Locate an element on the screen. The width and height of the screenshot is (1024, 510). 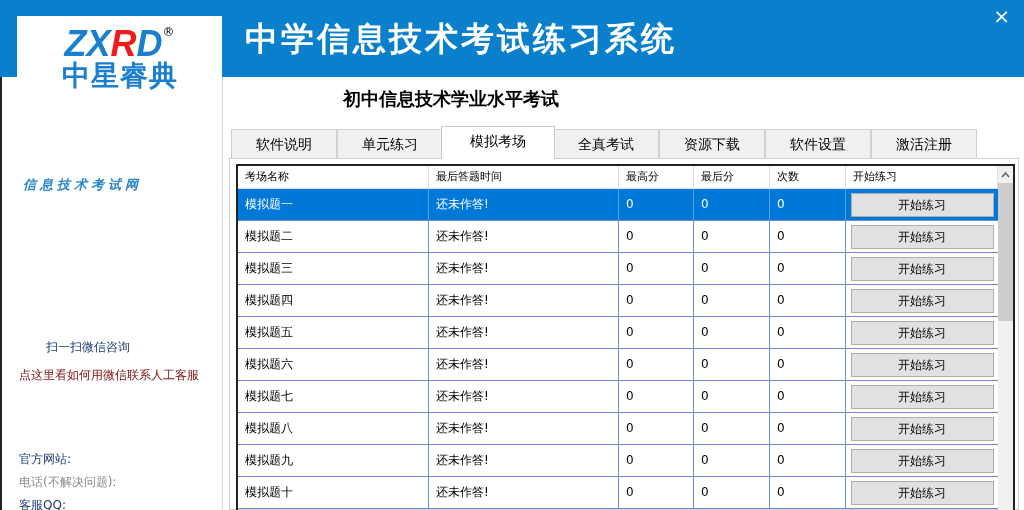
subtitle: 初中信息技术学业水平考试 is located at coordinates (451, 98).